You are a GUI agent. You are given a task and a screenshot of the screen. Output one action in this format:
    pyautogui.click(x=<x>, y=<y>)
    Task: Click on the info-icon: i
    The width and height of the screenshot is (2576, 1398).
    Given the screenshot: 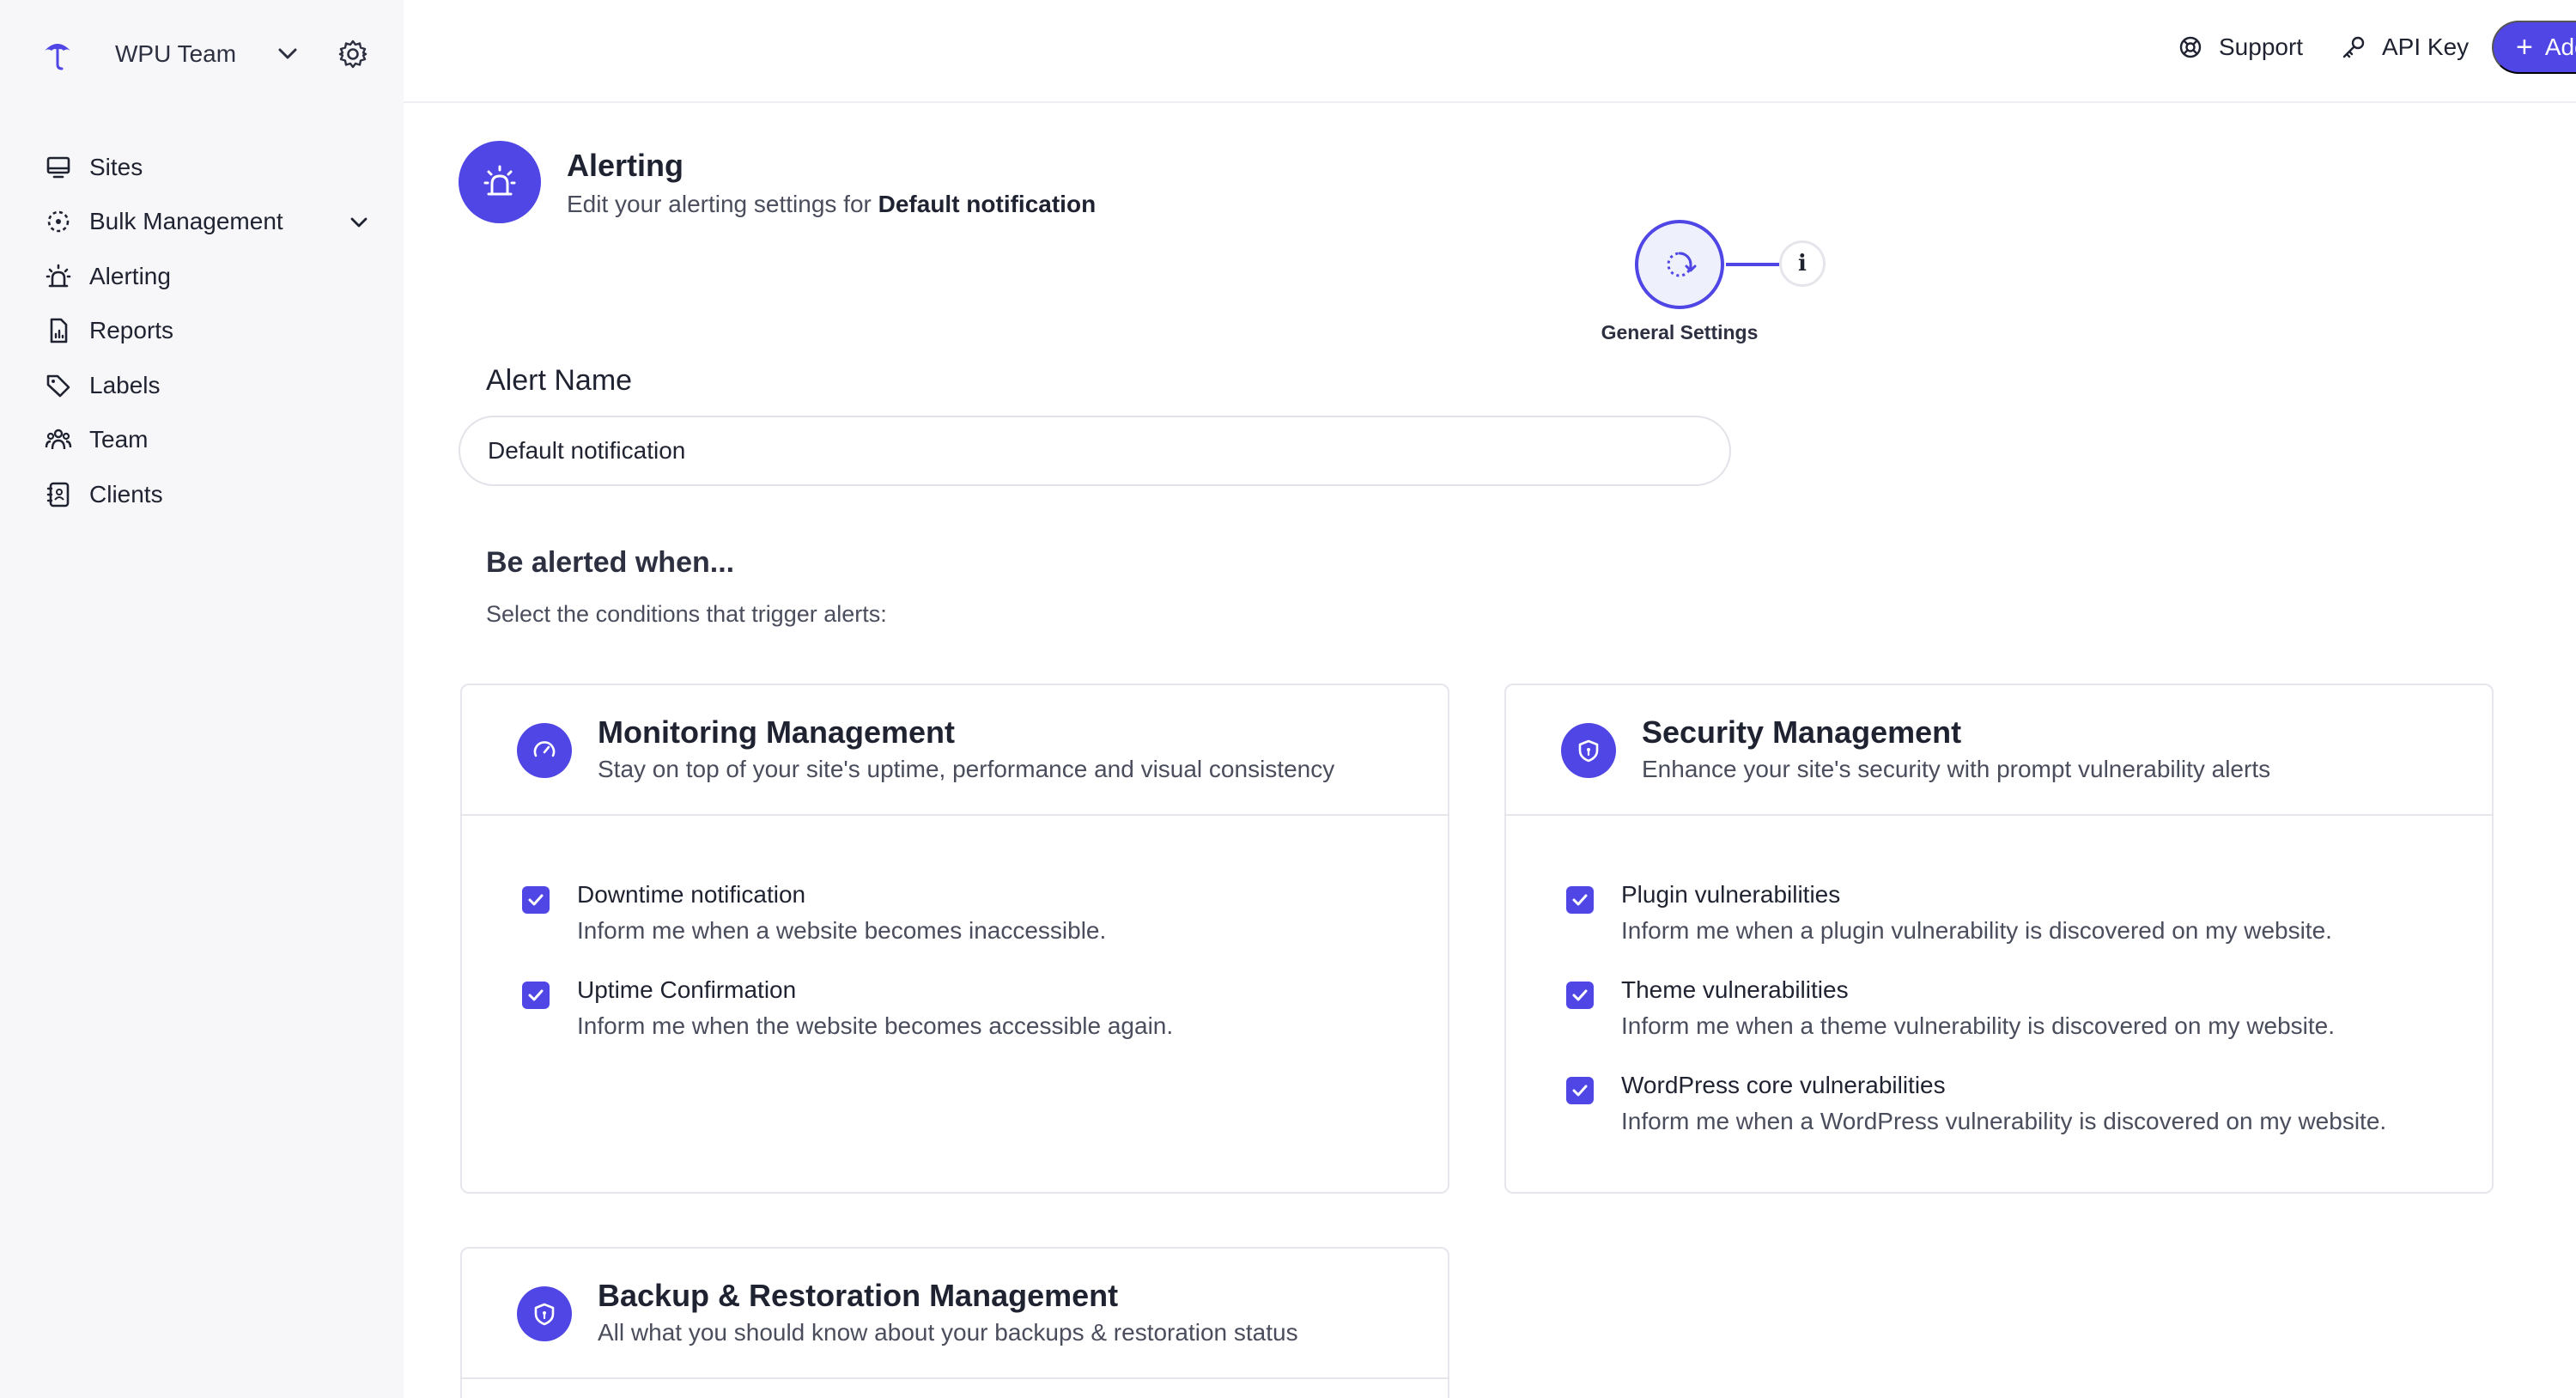 What is the action you would take?
    pyautogui.click(x=1802, y=264)
    